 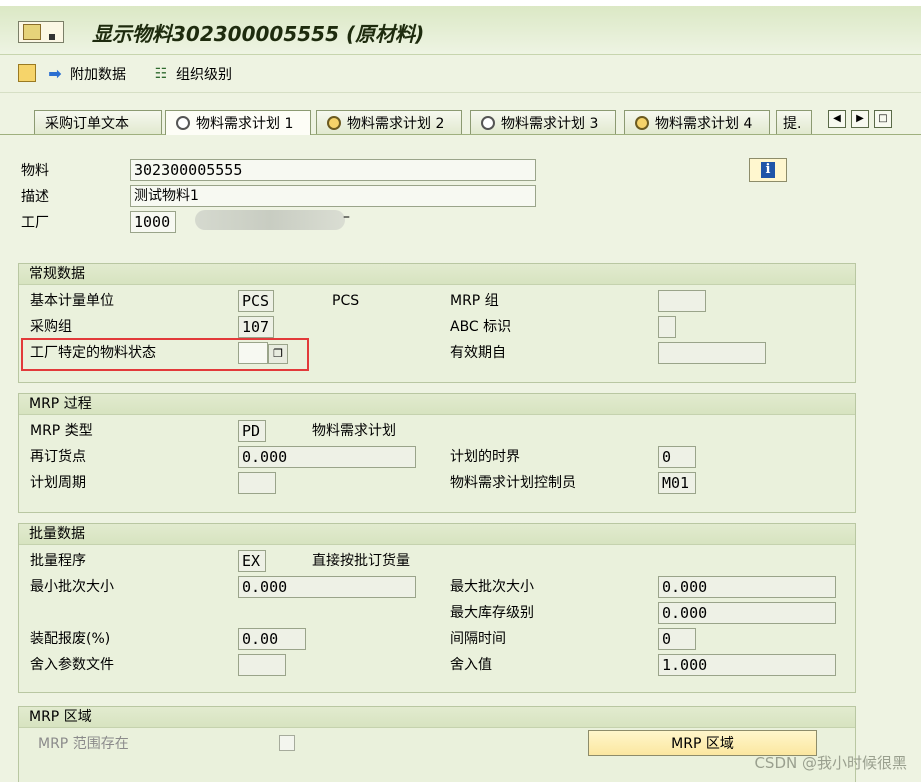 I want to click on description-field: 测试物料1, so click(x=333, y=196).